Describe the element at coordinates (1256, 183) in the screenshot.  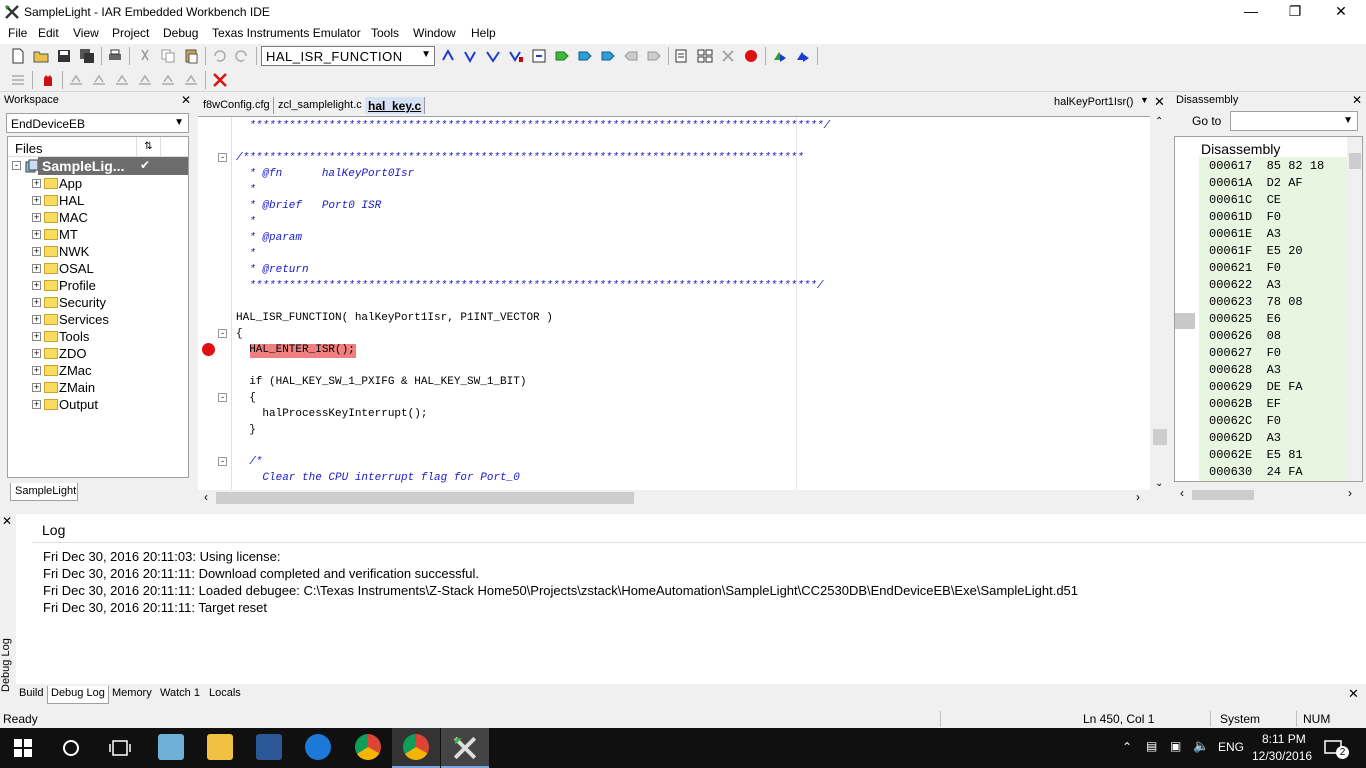
I see `disassembly-row: 00061A D2 AF` at that location.